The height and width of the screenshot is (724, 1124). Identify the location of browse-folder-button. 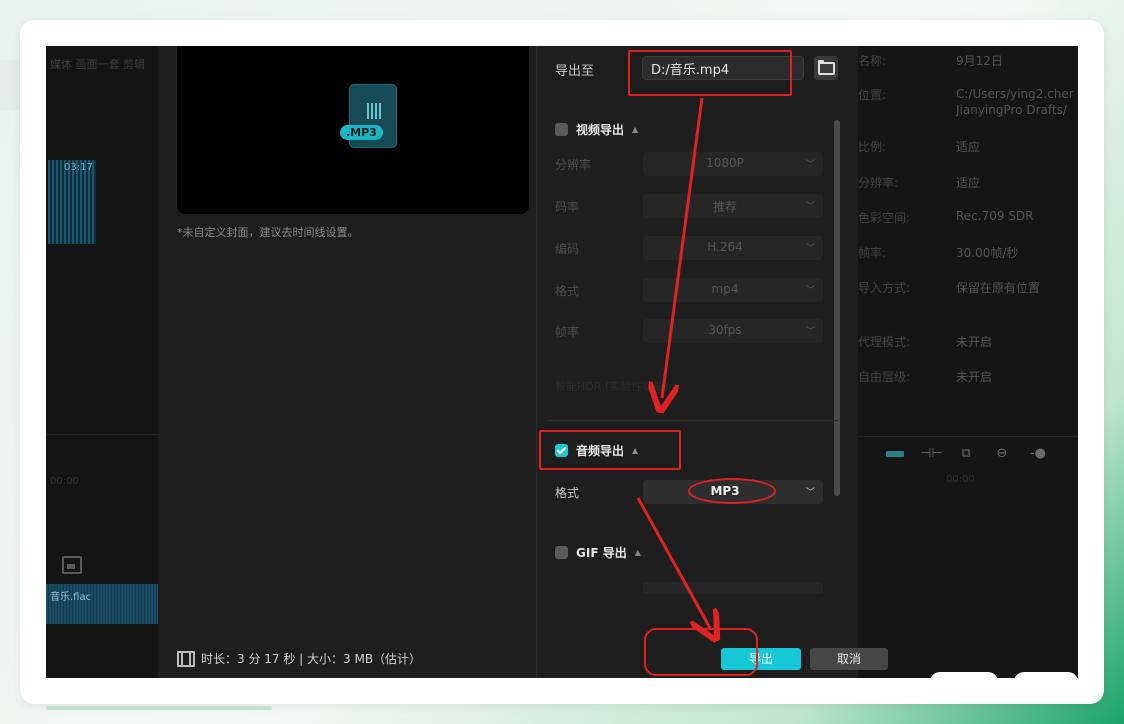
(826, 68).